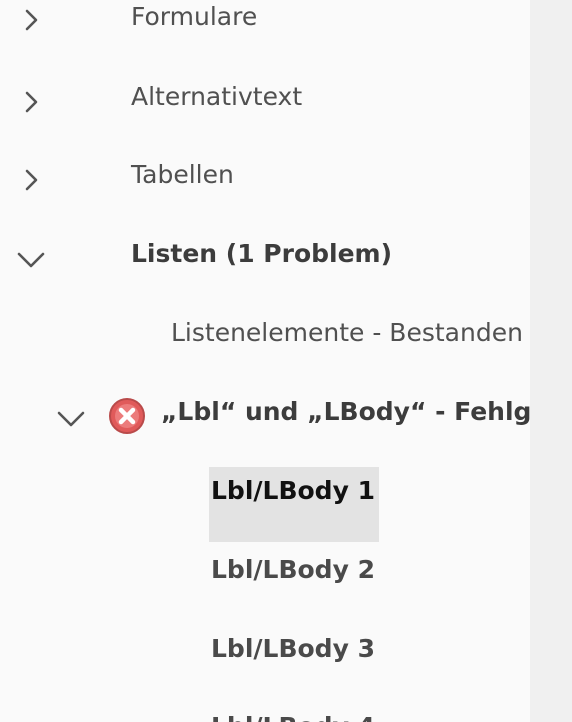  I want to click on scrollbar-track, so click(551, 361).